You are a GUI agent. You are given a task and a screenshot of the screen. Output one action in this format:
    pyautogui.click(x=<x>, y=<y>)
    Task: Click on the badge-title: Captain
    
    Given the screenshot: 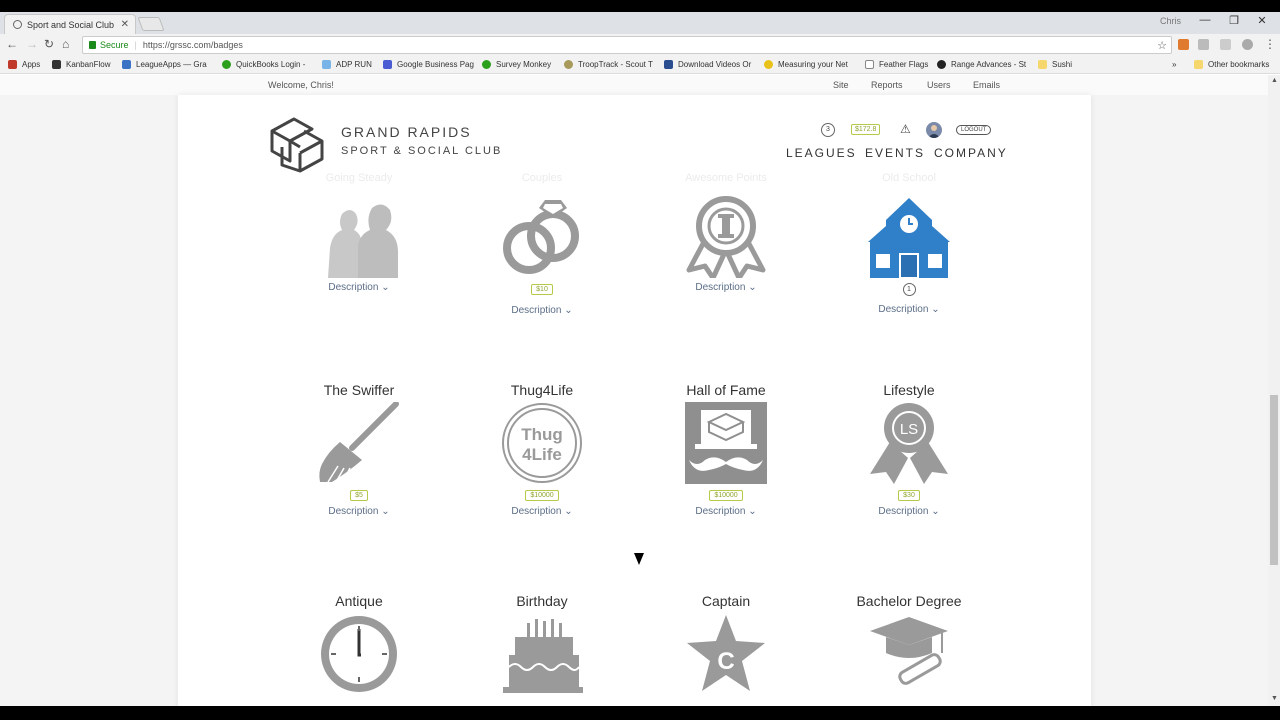 What is the action you would take?
    pyautogui.click(x=726, y=601)
    